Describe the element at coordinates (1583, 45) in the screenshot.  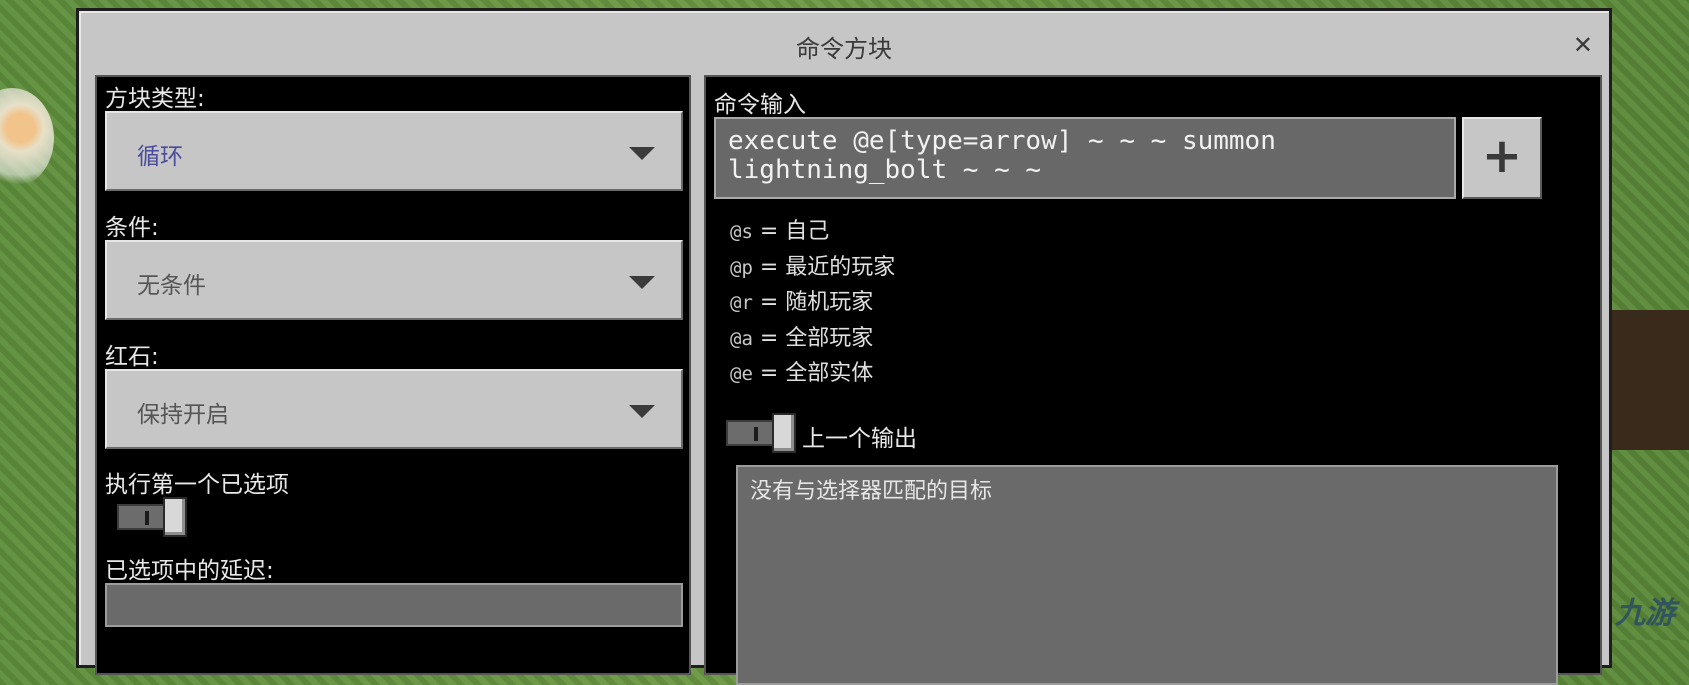
I see `close-icon: ✕` at that location.